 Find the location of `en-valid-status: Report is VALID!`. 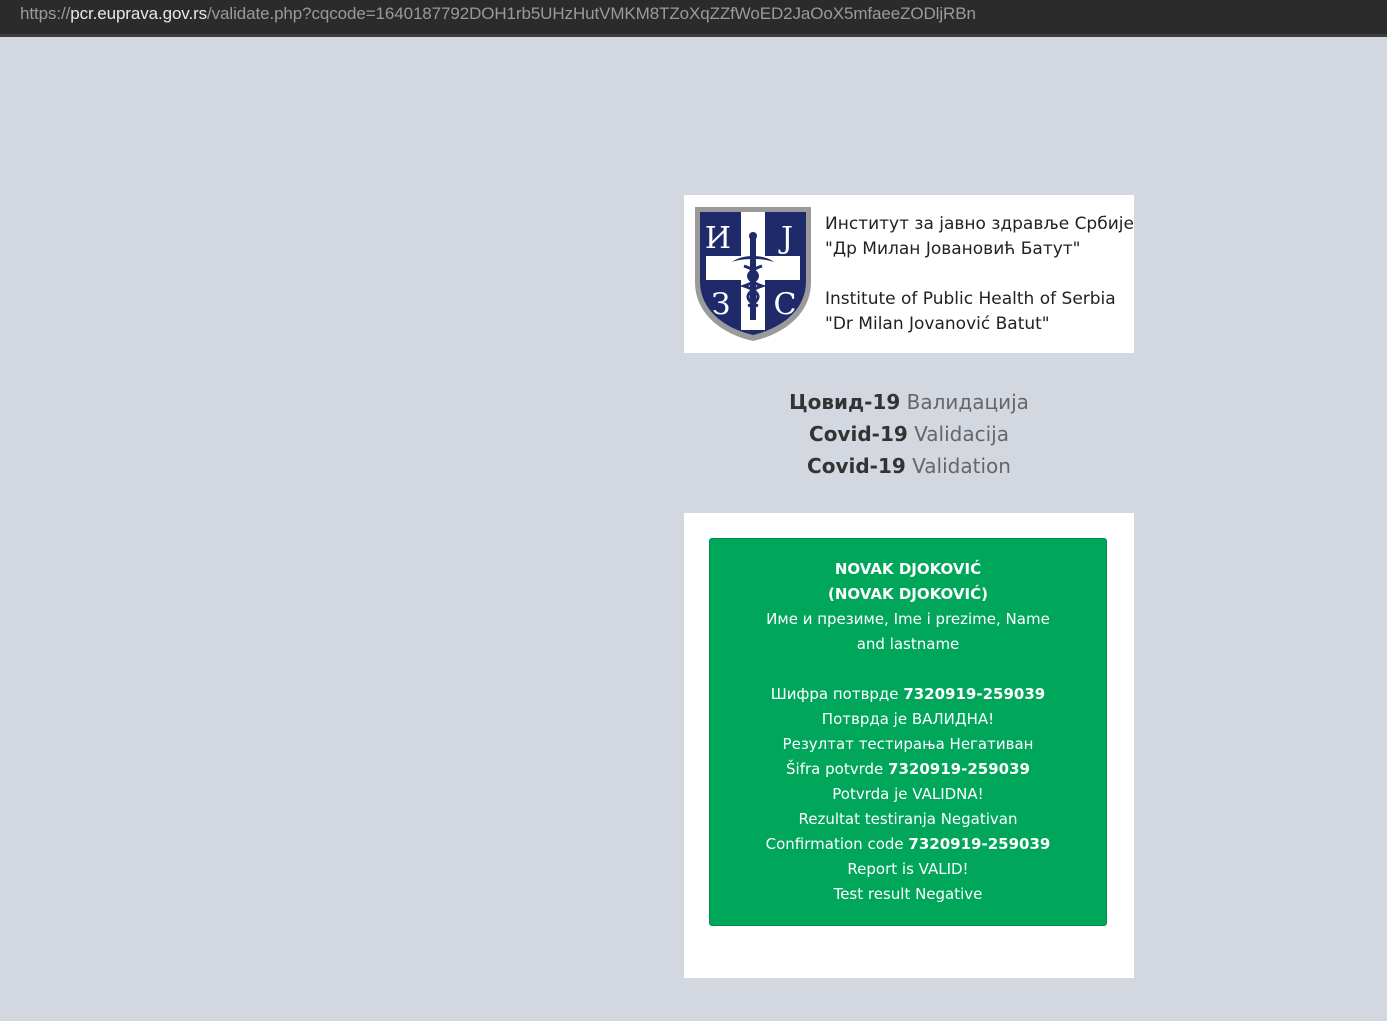

en-valid-status: Report is VALID! is located at coordinates (908, 869).